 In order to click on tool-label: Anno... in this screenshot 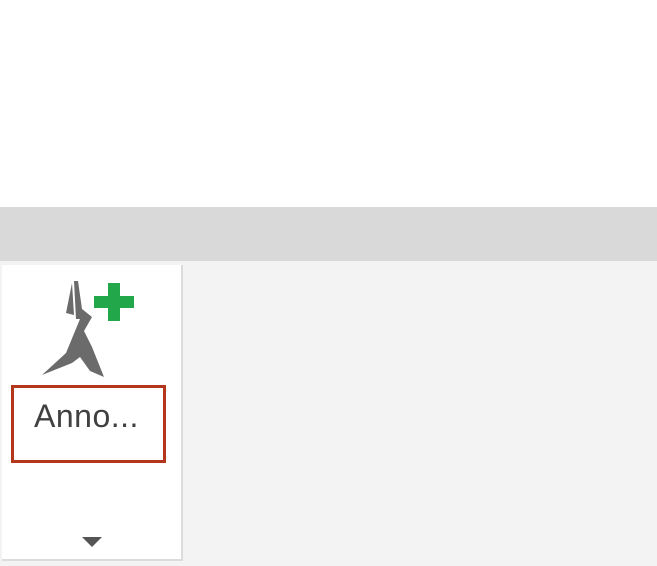, I will do `click(86, 416)`.